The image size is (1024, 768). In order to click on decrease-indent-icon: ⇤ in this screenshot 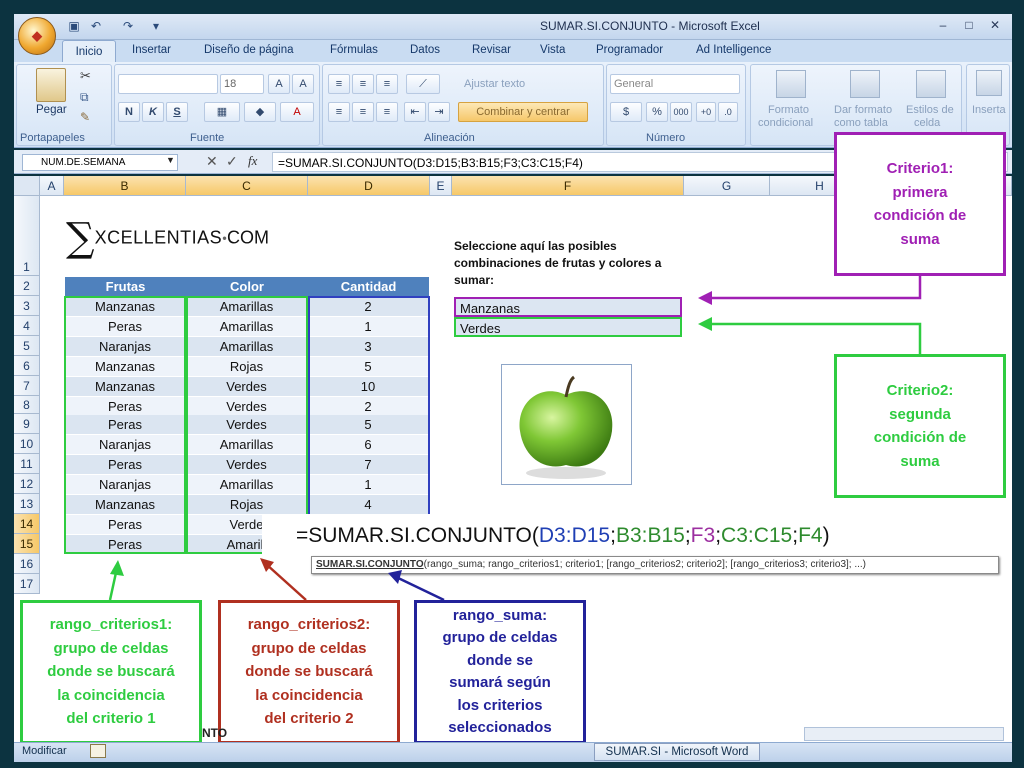, I will do `click(415, 112)`.